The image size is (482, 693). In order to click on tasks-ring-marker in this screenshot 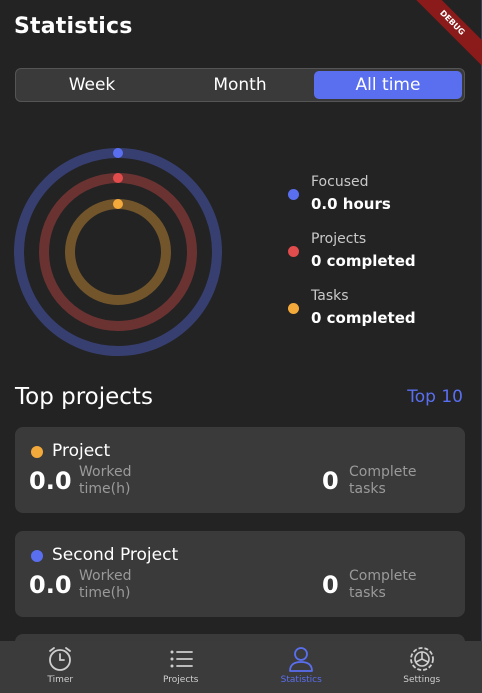, I will do `click(118, 204)`.